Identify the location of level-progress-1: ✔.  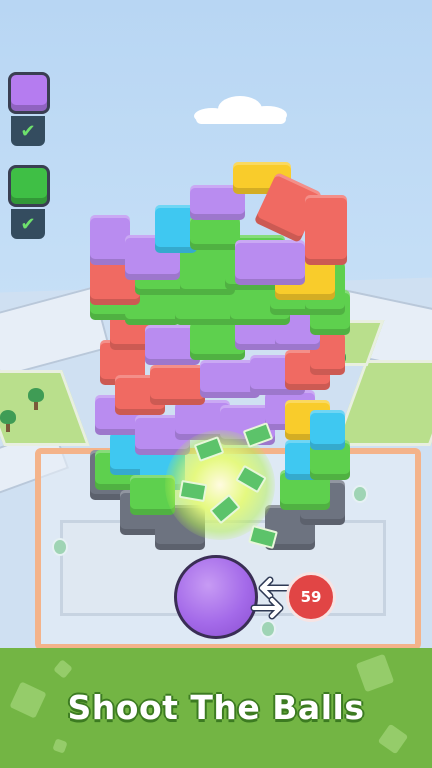
(29, 109).